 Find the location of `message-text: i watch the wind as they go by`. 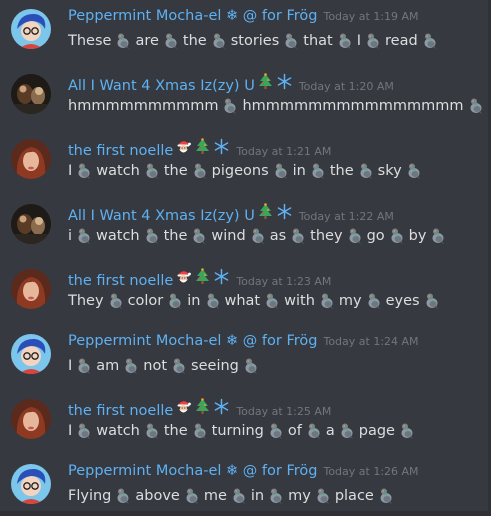

message-text: i watch the wind as they go by is located at coordinates (259, 236).